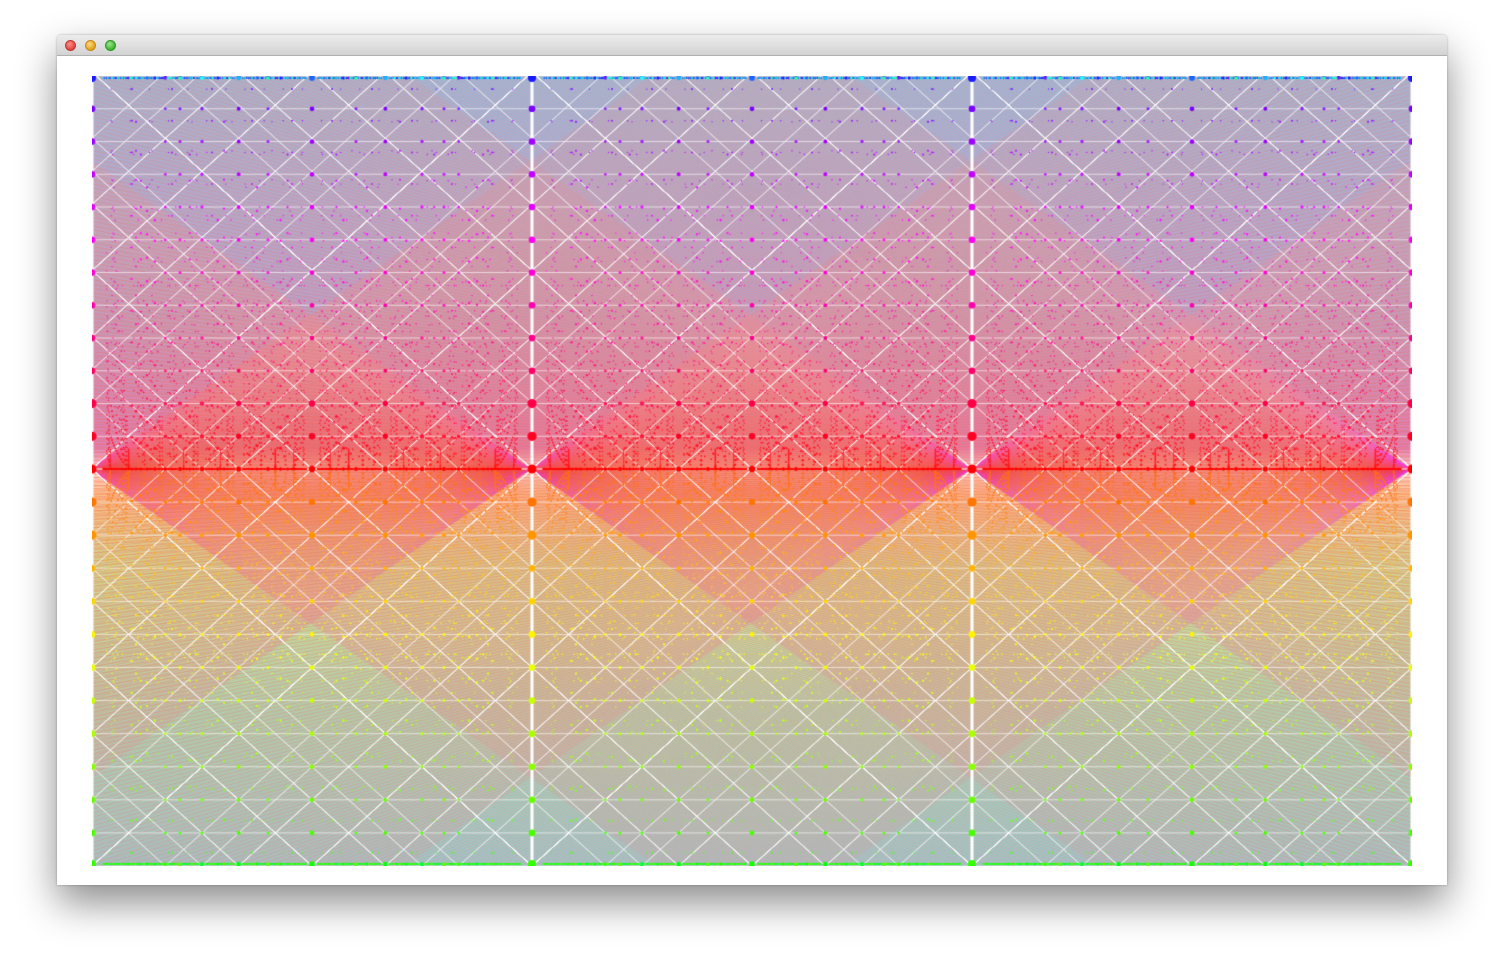 The width and height of the screenshot is (1504, 964). I want to click on title-bar, so click(752, 45).